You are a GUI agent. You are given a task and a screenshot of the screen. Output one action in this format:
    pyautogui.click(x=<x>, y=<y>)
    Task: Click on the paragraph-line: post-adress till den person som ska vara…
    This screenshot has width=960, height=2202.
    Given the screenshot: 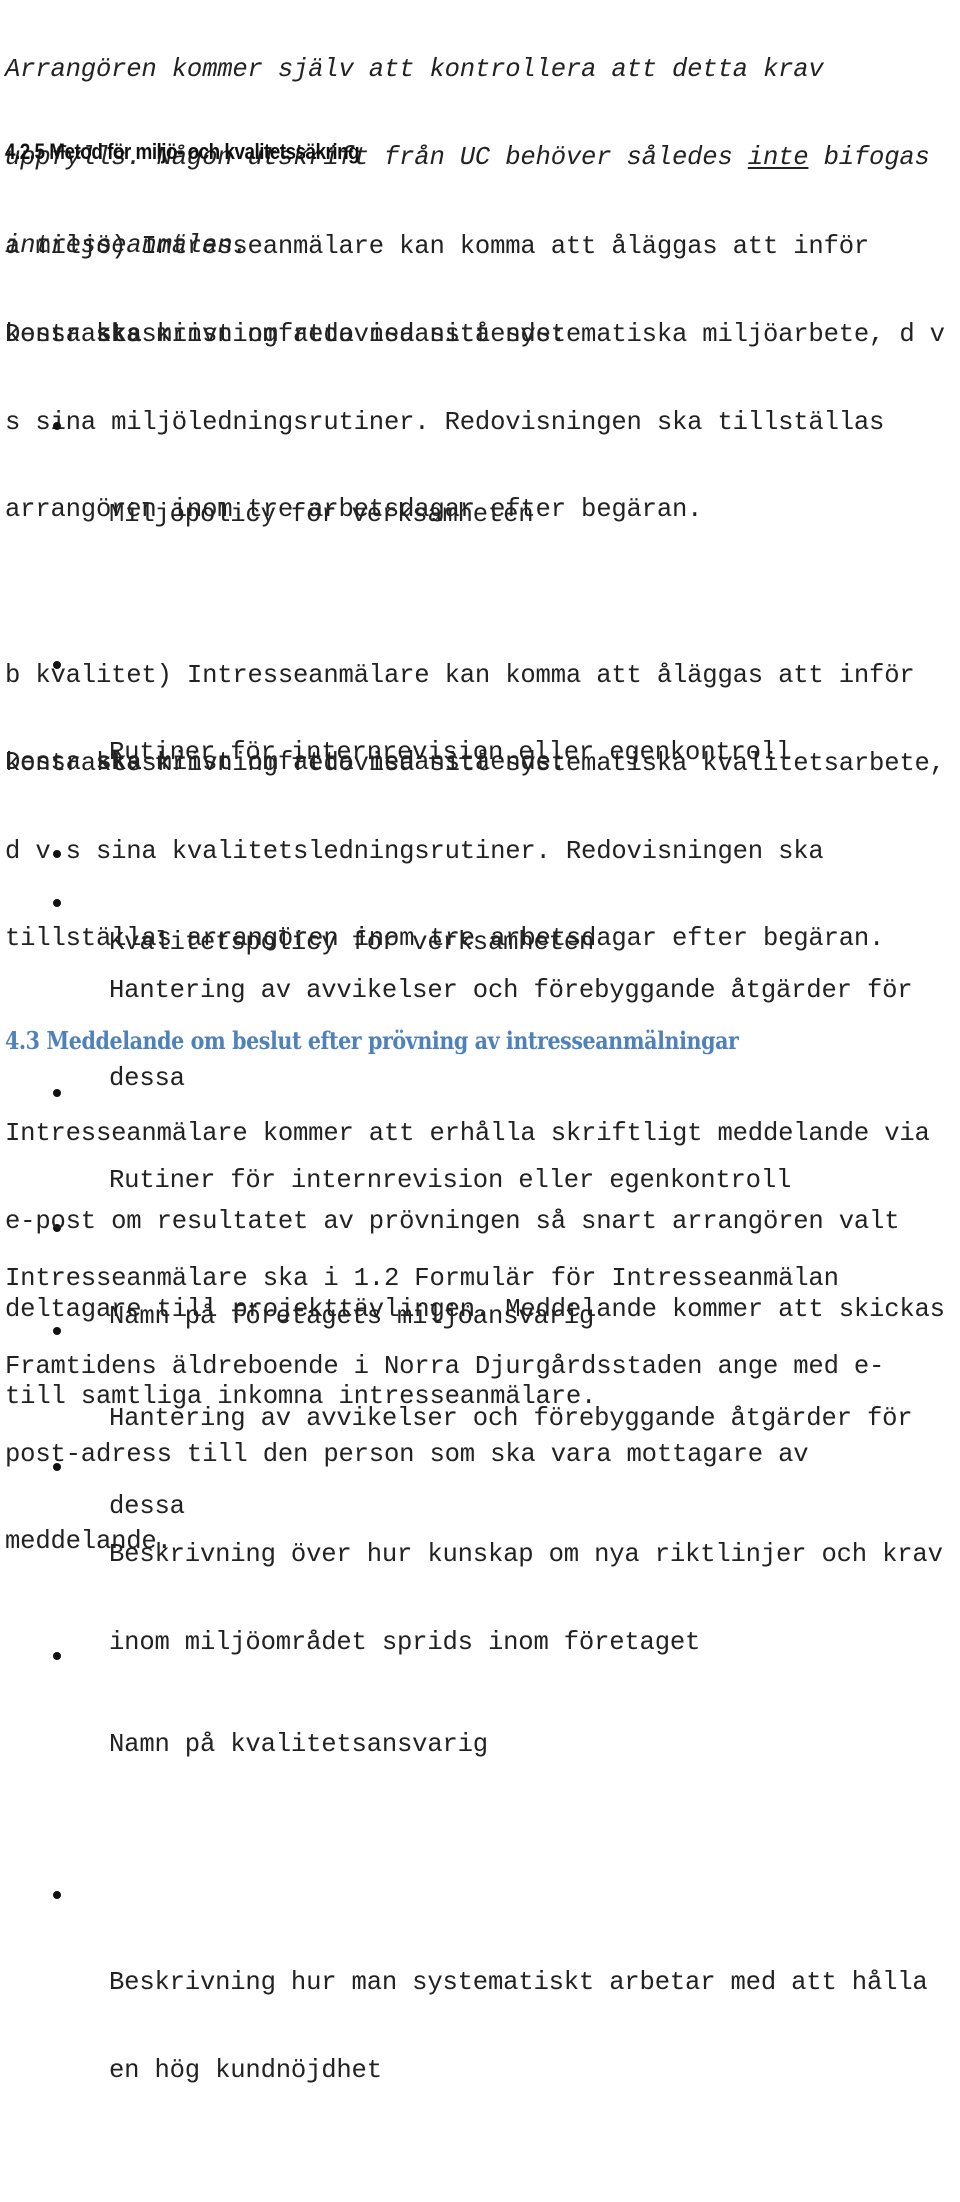 What is the action you would take?
    pyautogui.click(x=407, y=1454)
    